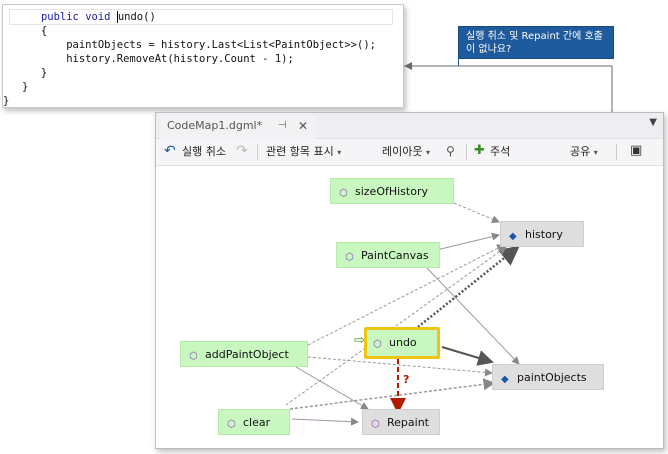 The width and height of the screenshot is (668, 454). Describe the element at coordinates (98, 17) in the screenshot. I see `code-line-1: public void undo()` at that location.